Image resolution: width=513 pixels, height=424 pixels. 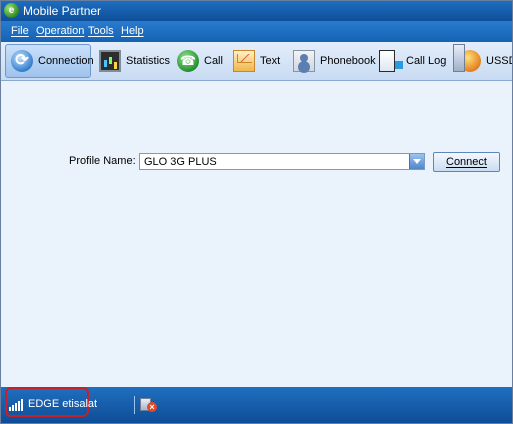 I want to click on window-title: Mobile Partner, so click(x=62, y=11).